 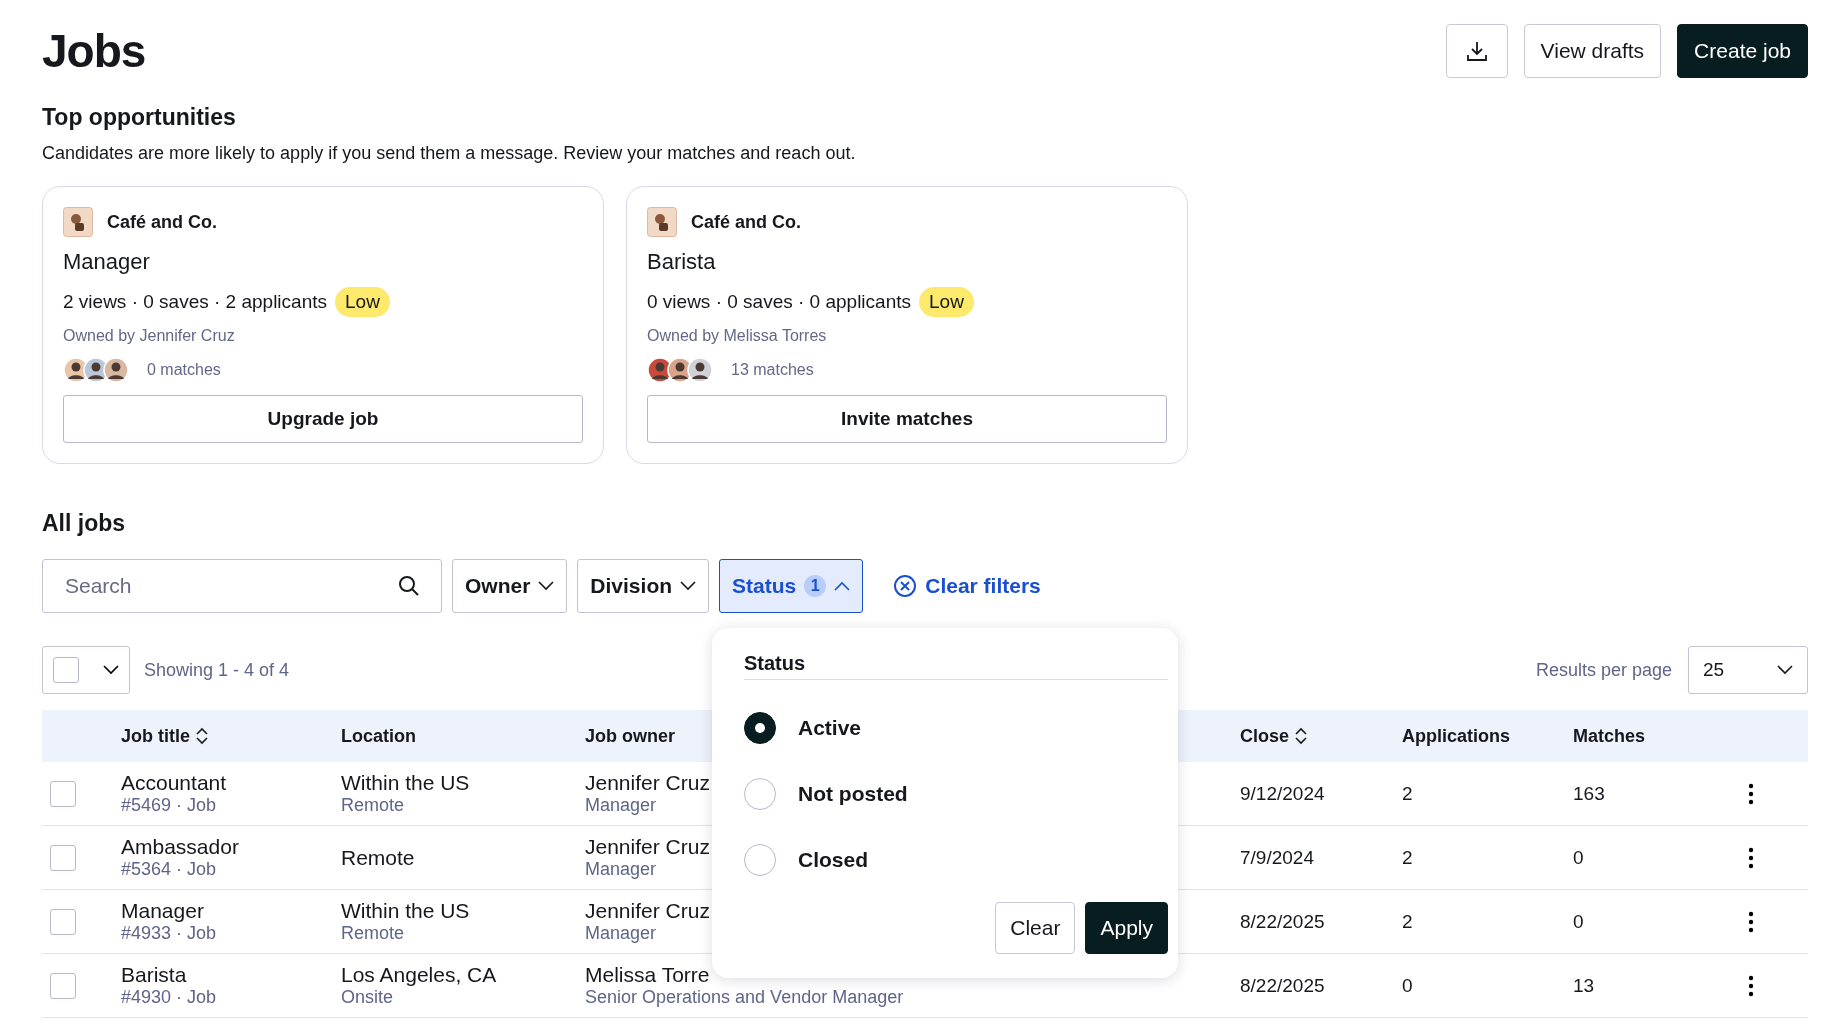 What do you see at coordinates (231, 736) in the screenshot?
I see `column-header: Job title` at bounding box center [231, 736].